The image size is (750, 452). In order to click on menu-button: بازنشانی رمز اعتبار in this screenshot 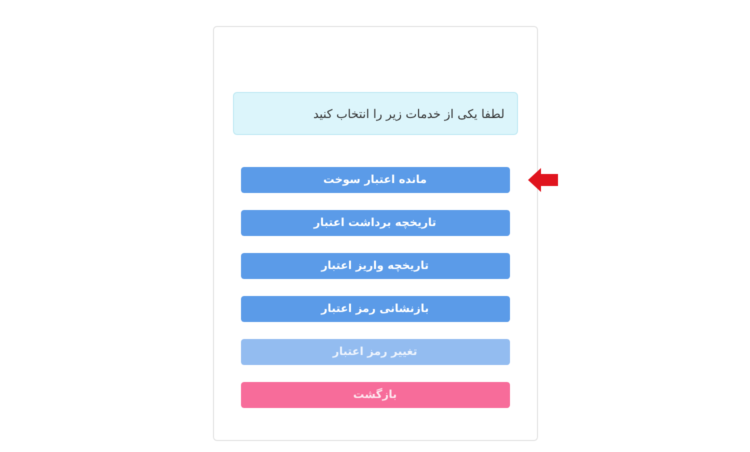, I will do `click(375, 309)`.